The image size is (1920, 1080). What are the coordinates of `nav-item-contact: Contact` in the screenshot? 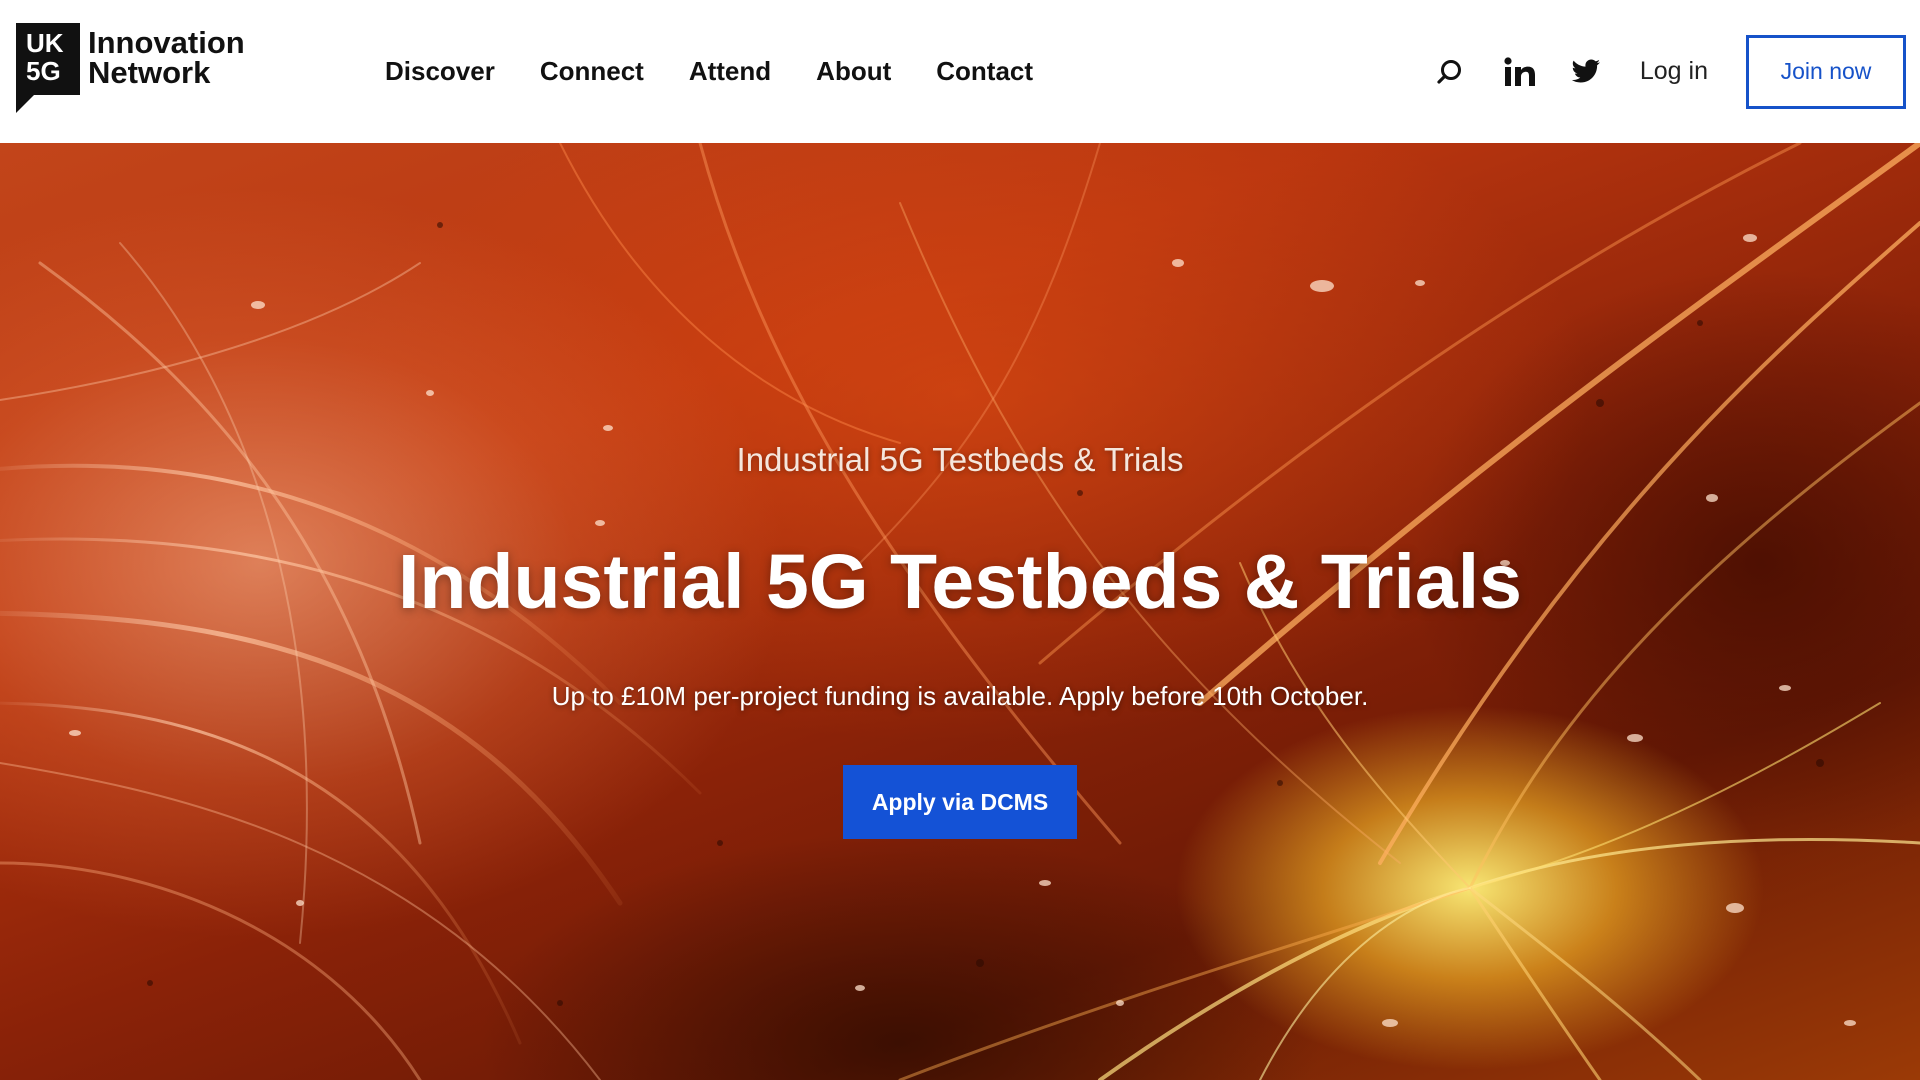 It's located at (984, 71).